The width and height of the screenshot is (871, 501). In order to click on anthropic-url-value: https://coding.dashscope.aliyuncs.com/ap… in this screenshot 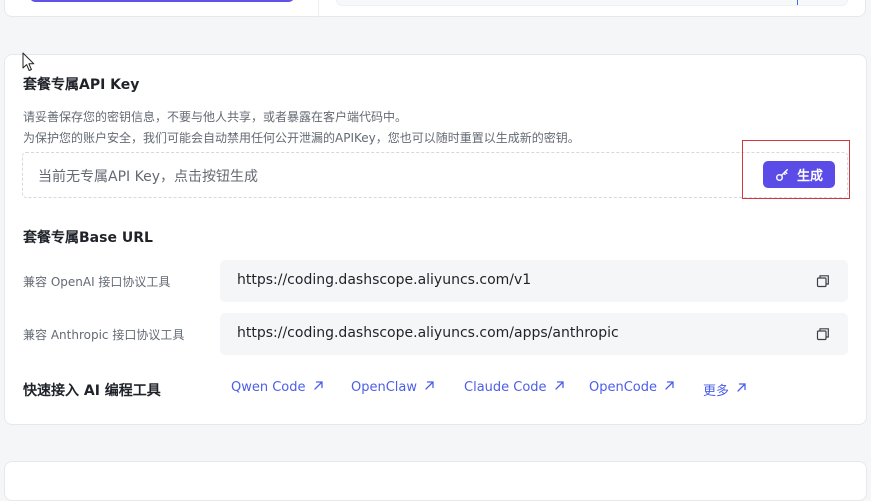, I will do `click(428, 333)`.